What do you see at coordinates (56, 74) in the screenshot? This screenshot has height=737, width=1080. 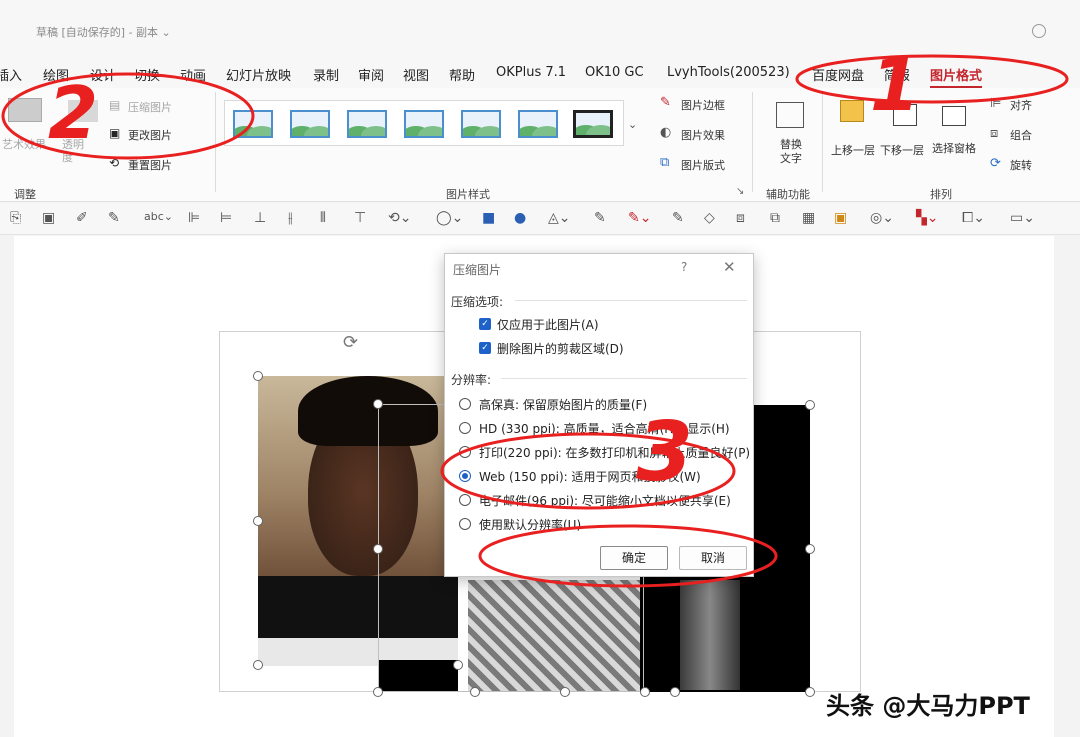 I see `tab-draw: 绘图` at bounding box center [56, 74].